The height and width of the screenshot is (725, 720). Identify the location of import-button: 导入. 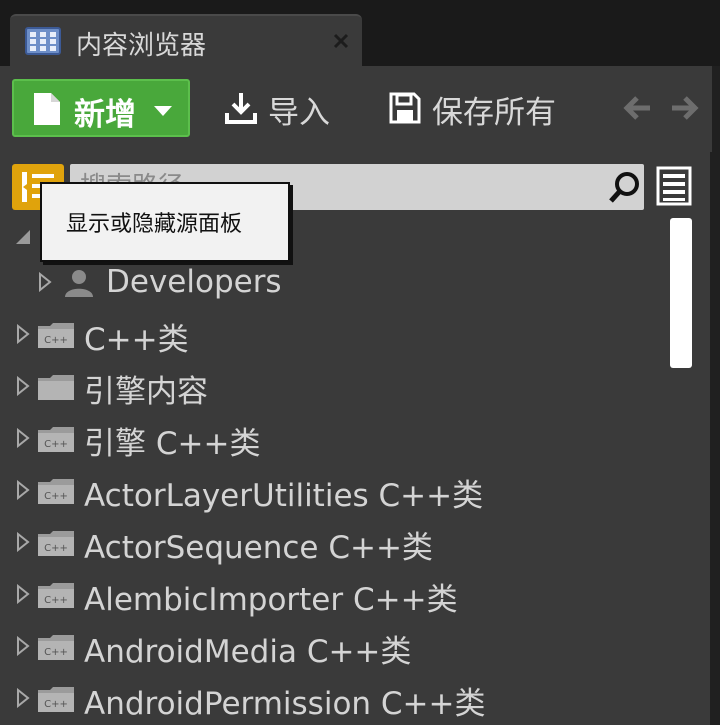
(283, 108).